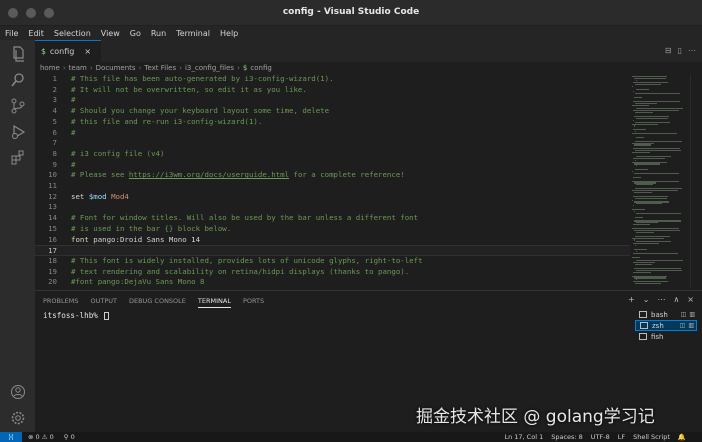 The height and width of the screenshot is (442, 702). What do you see at coordinates (209, 68) in the screenshot?
I see `breadcrumb-i3-config-files: i3_config_files` at bounding box center [209, 68].